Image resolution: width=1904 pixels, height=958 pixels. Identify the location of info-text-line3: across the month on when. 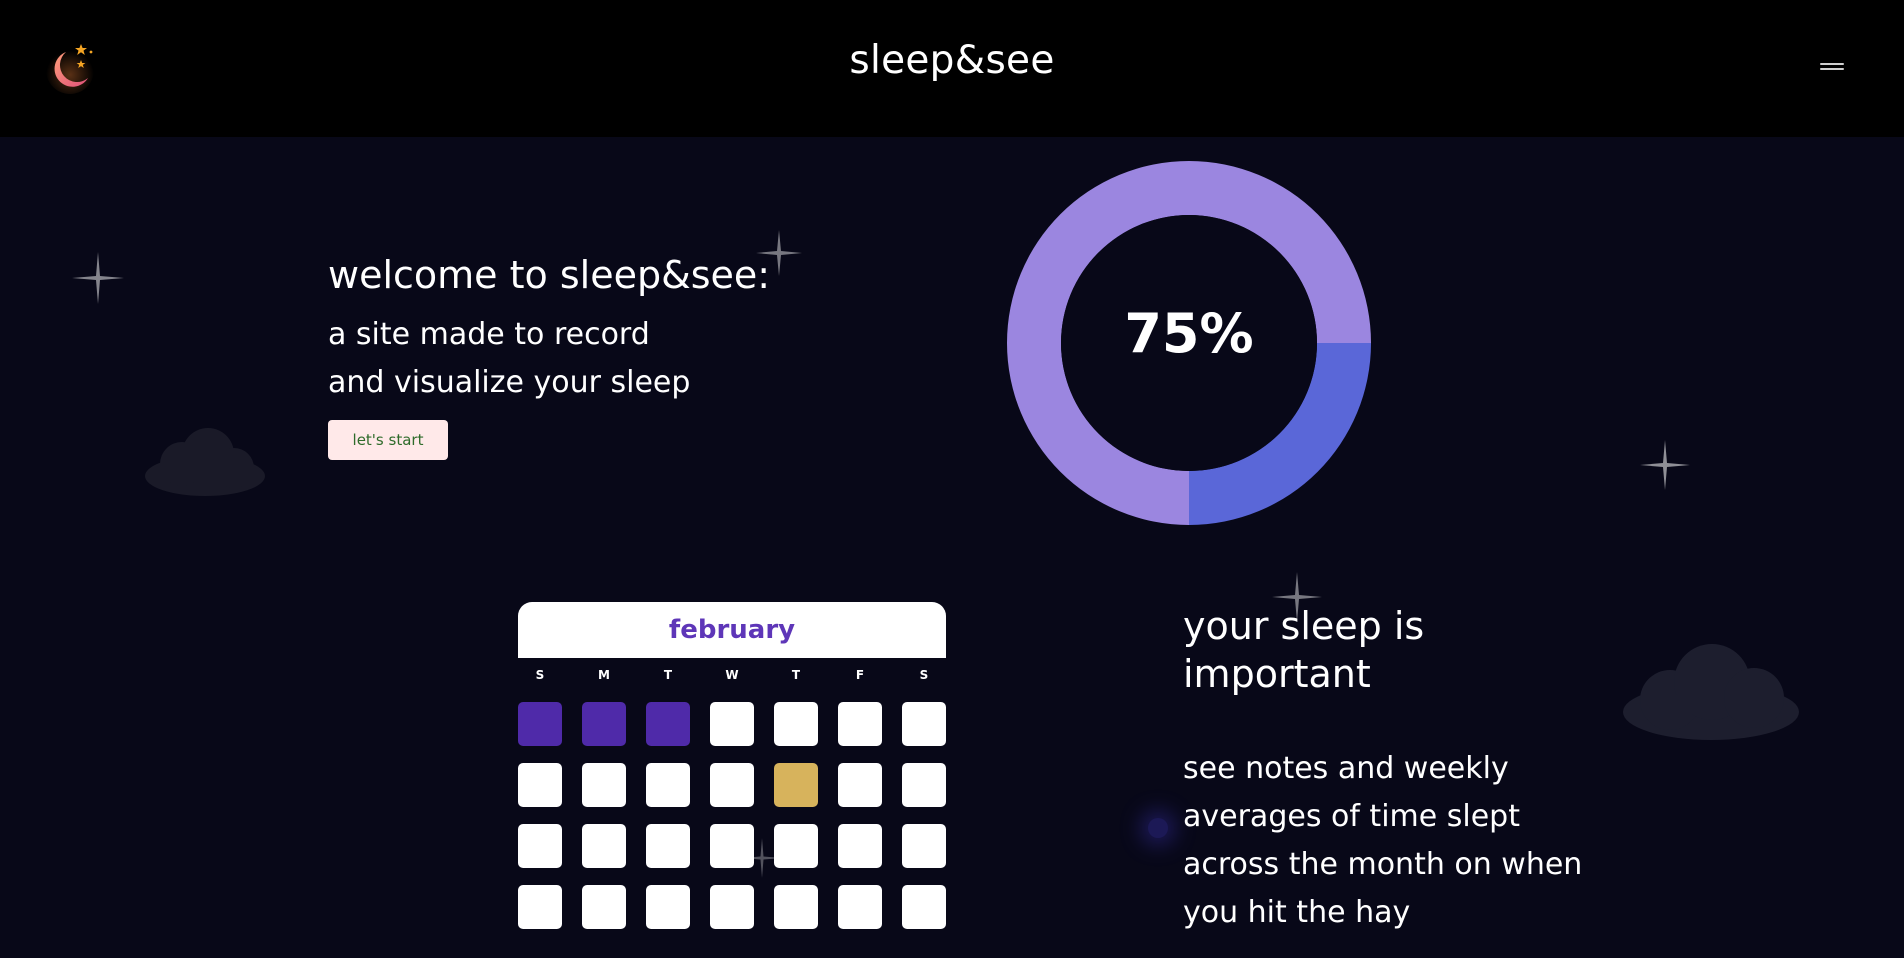
(1383, 864).